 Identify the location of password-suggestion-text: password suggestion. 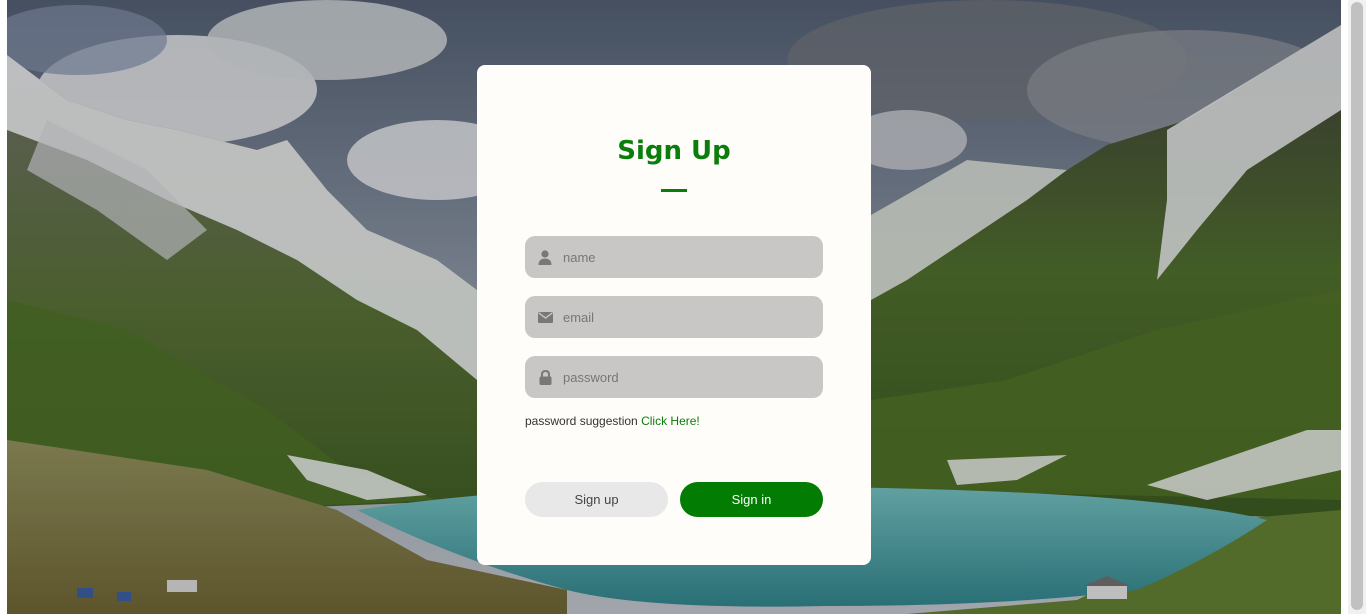
(583, 421).